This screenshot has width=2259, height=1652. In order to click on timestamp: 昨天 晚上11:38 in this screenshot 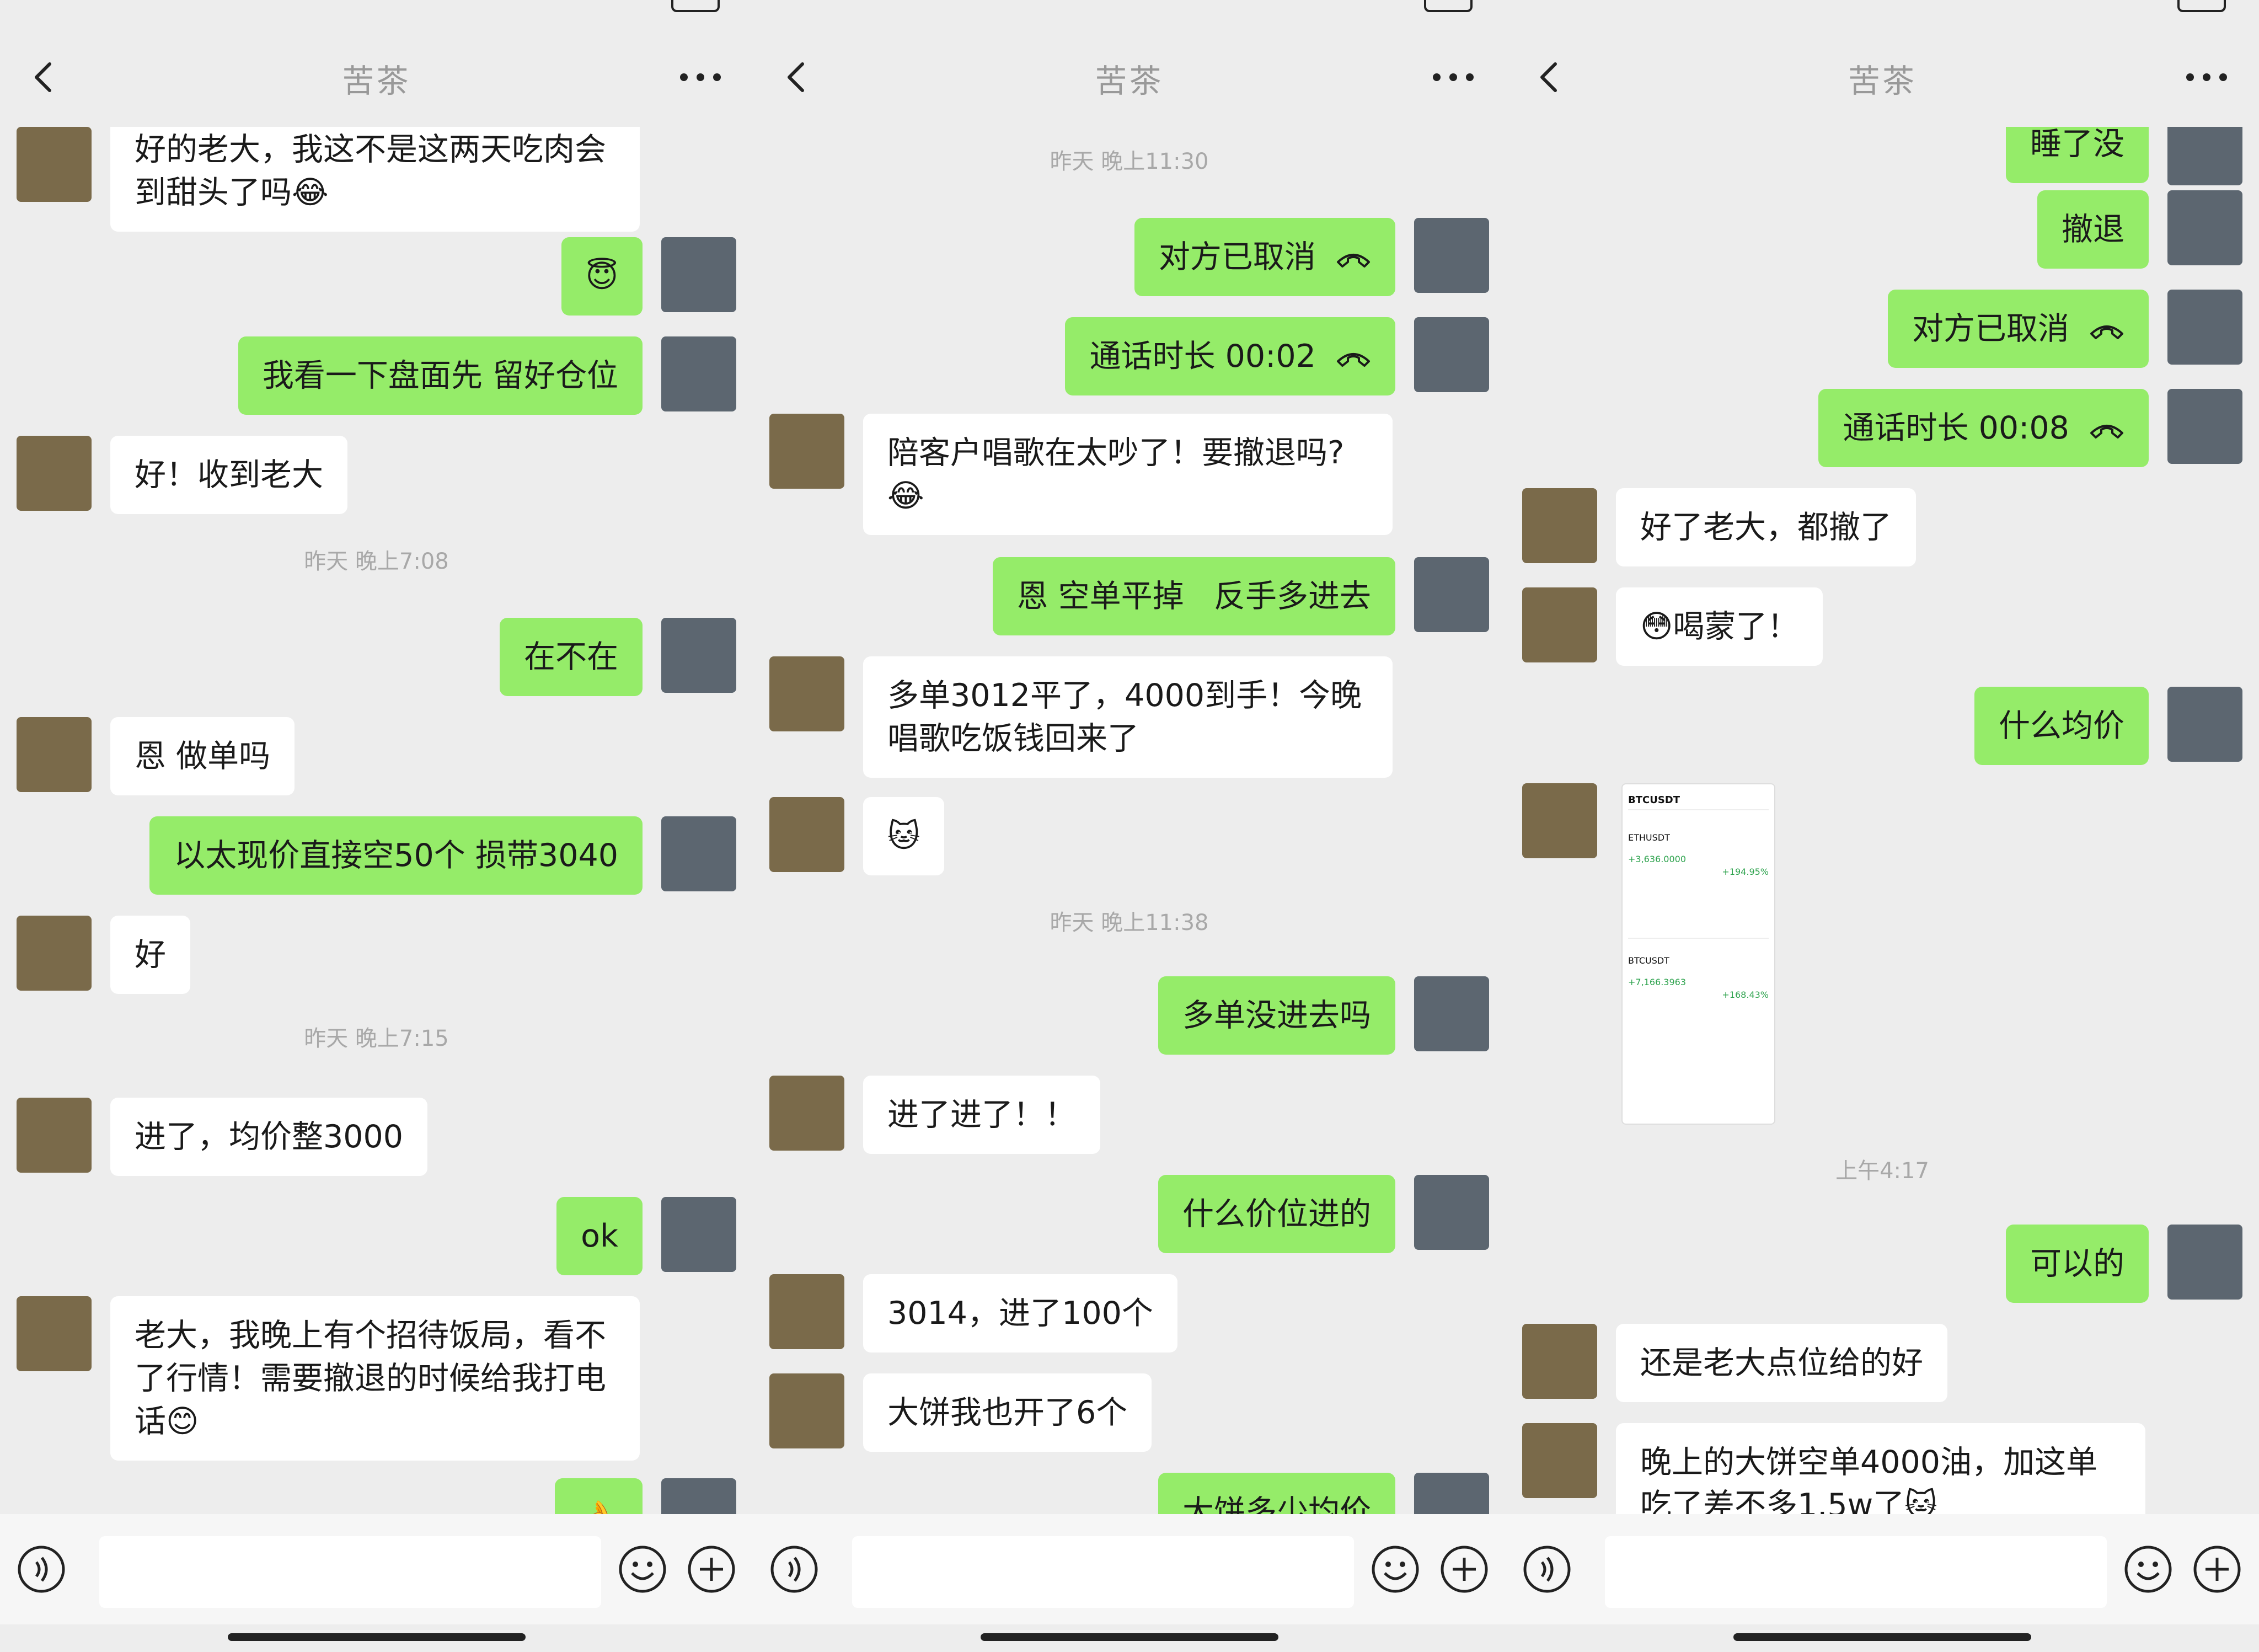, I will do `click(1129, 922)`.